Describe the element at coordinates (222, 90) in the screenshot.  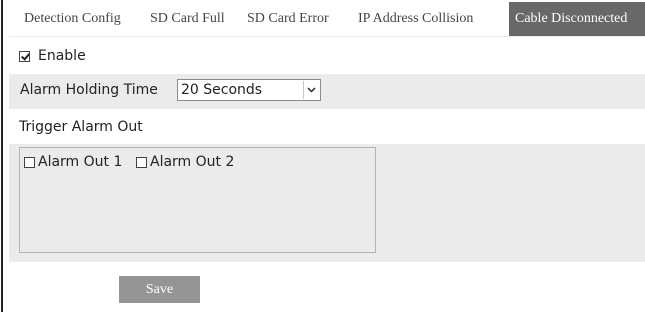
I see `alarm-holding-time-value: 20 Seconds` at that location.